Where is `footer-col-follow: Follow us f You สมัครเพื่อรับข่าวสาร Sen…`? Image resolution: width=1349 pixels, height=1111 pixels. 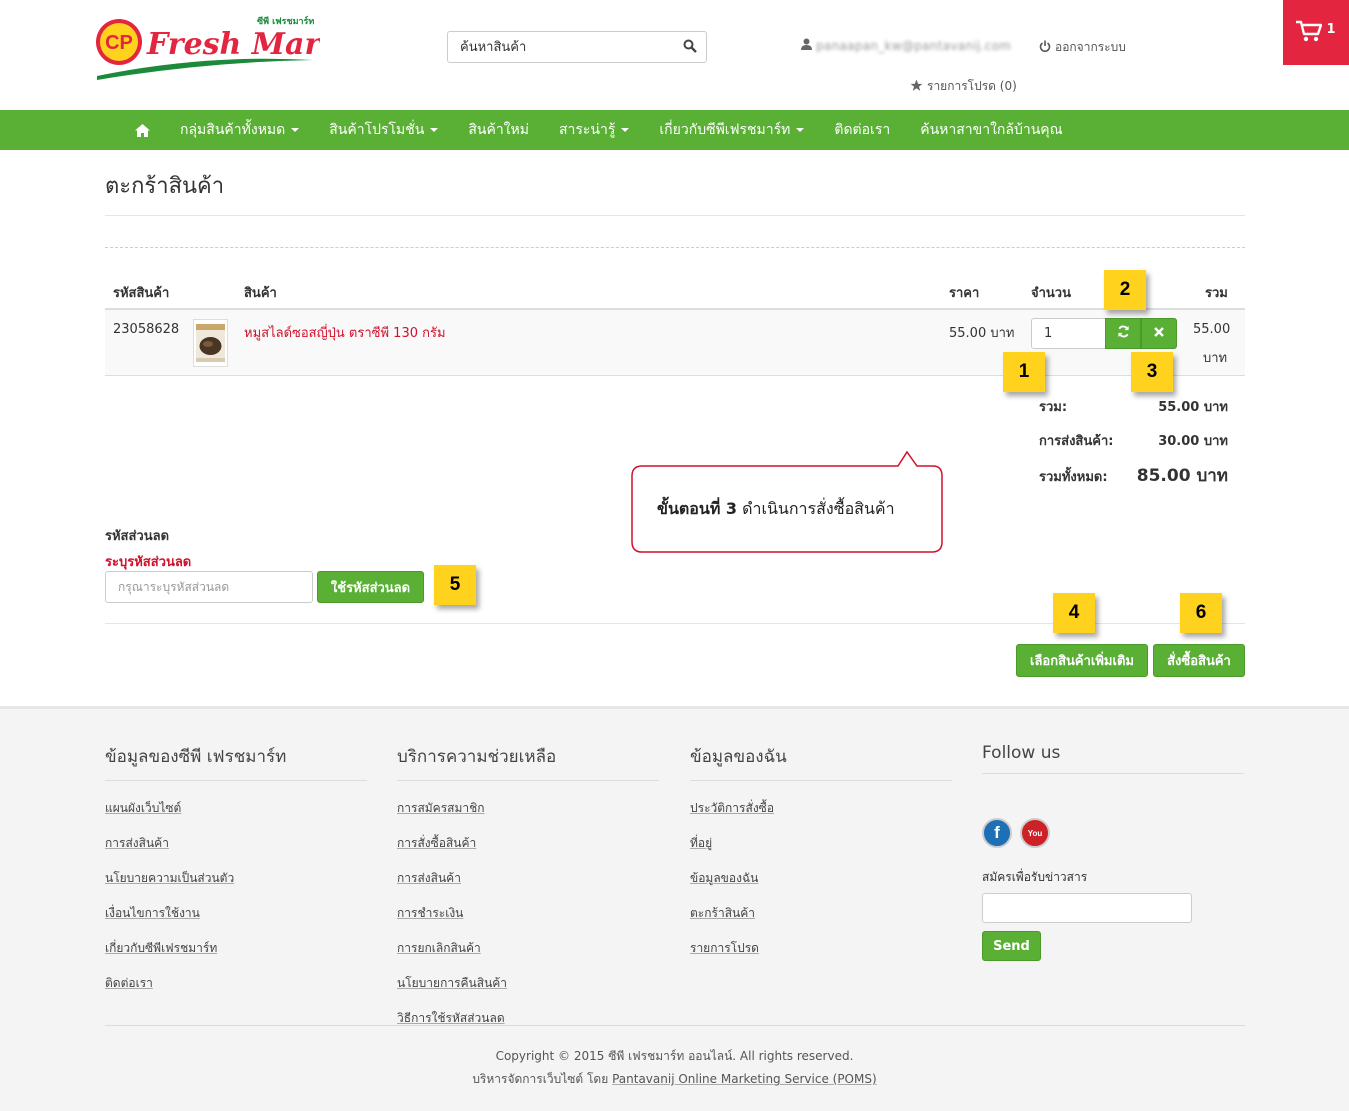
footer-col-follow: Follow us f You สมัครเพื่อรับข่าวสาร Sen… is located at coordinates (1113, 852).